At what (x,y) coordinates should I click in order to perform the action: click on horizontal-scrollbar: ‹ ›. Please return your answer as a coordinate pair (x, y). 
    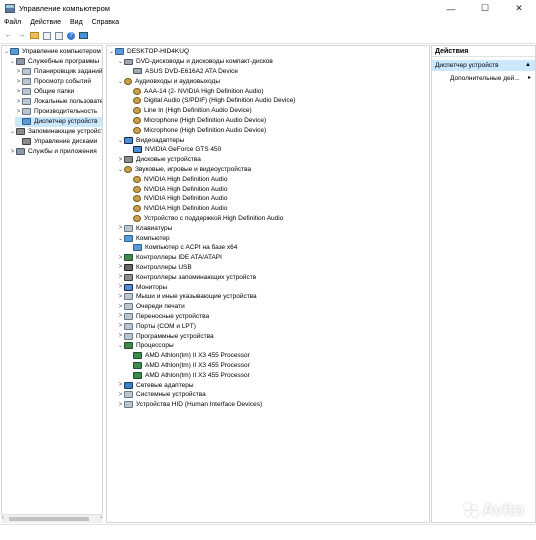
    Looking at the image, I should click on (52, 518).